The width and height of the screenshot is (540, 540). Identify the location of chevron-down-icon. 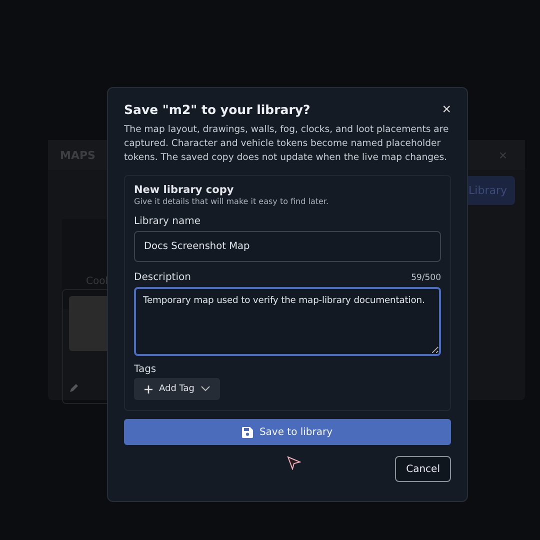
(205, 389).